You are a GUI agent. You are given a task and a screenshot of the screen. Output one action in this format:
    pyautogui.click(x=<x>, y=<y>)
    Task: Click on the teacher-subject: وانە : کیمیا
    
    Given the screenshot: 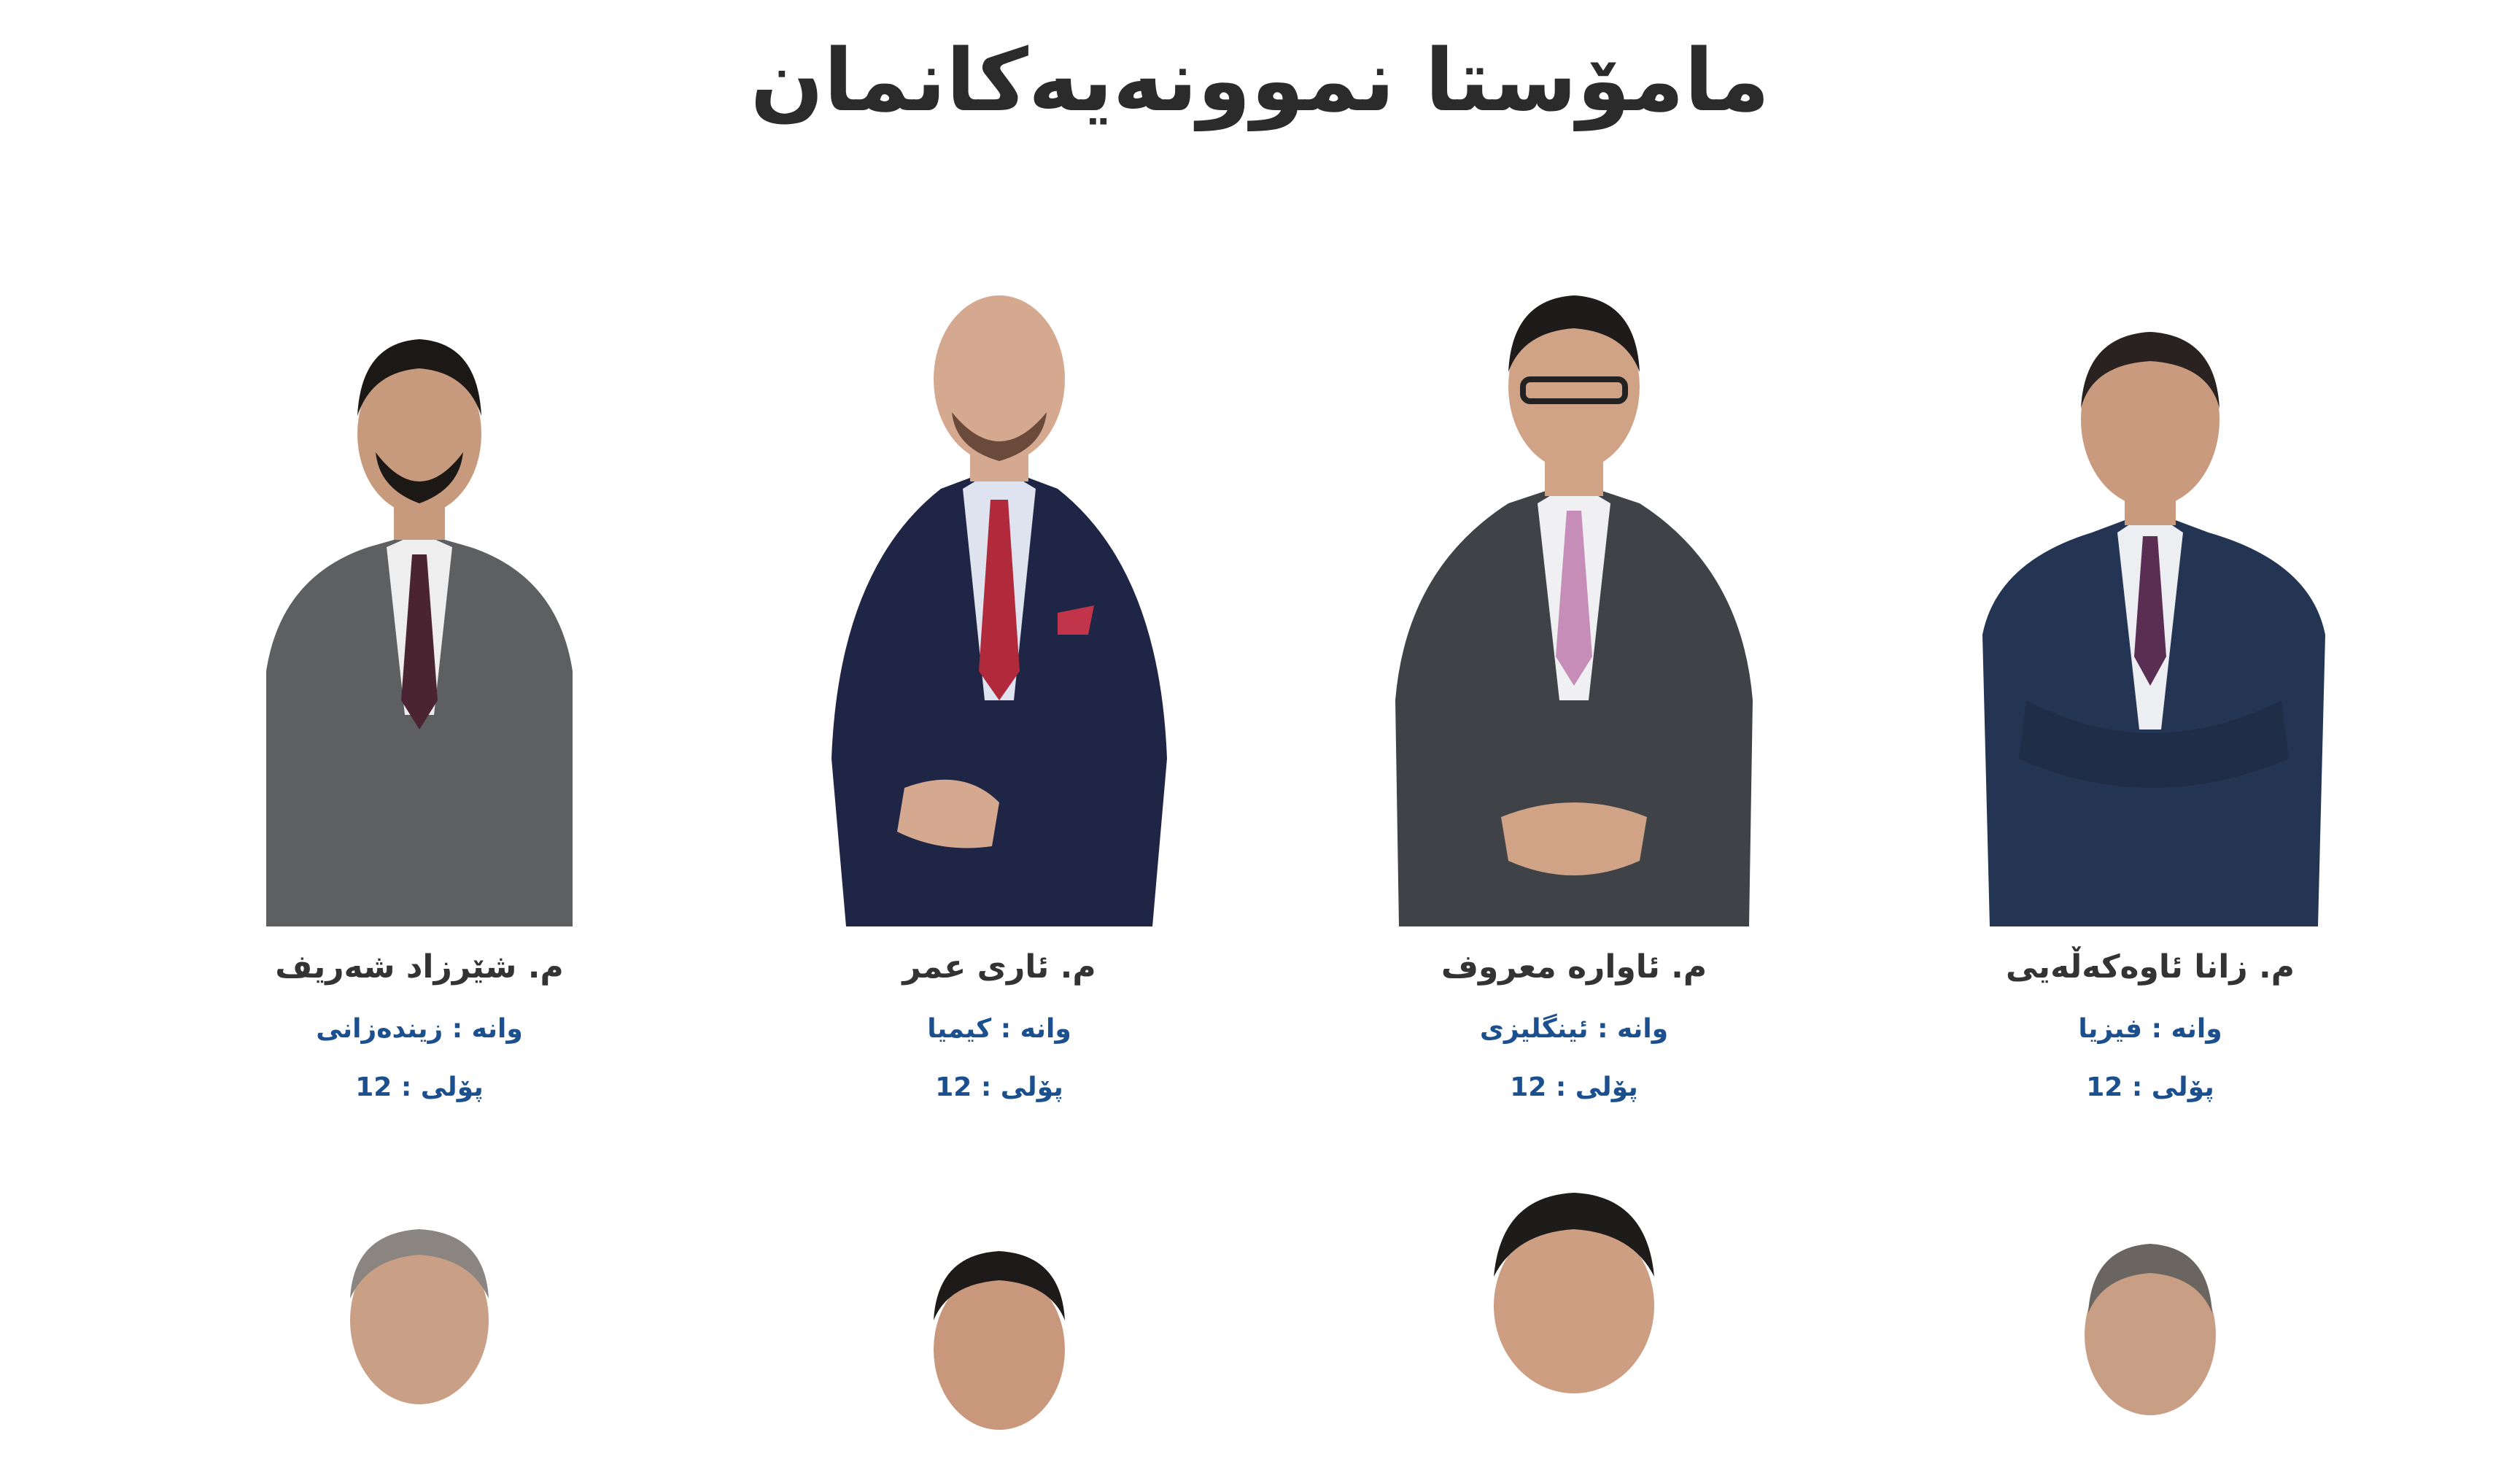 What is the action you would take?
    pyautogui.click(x=999, y=1029)
    